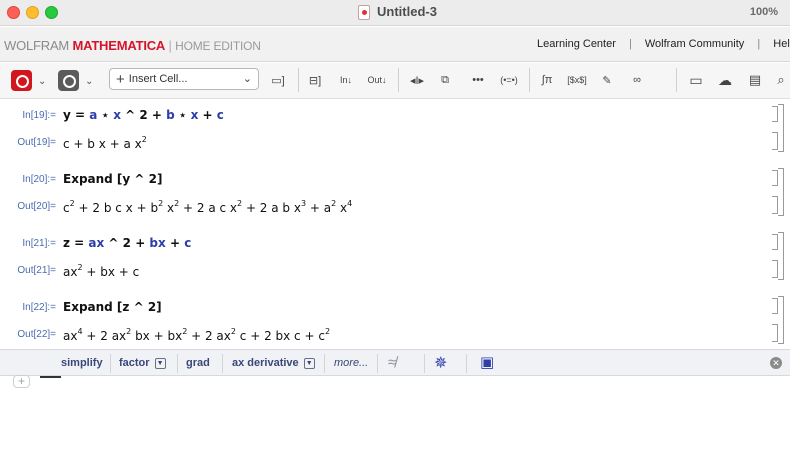 The image size is (790, 473). Describe the element at coordinates (547, 80) in the screenshot. I see `math-typeset-icon: ∫π` at that location.